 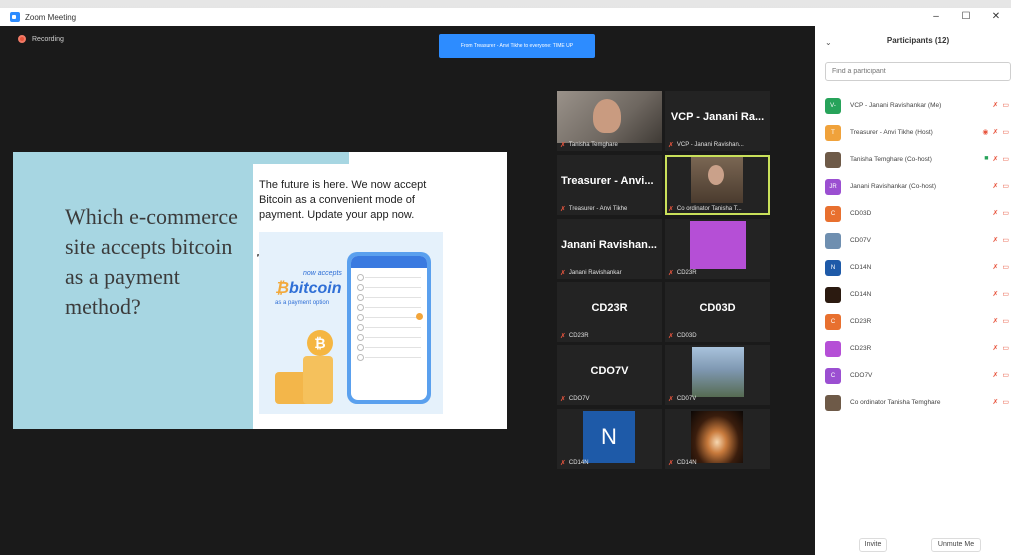 I want to click on maximize-button: ☐, so click(x=966, y=17).